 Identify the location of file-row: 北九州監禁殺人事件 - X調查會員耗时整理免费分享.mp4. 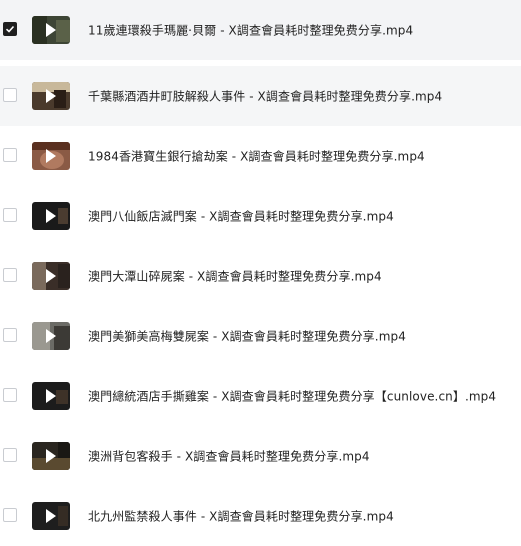
(260, 516).